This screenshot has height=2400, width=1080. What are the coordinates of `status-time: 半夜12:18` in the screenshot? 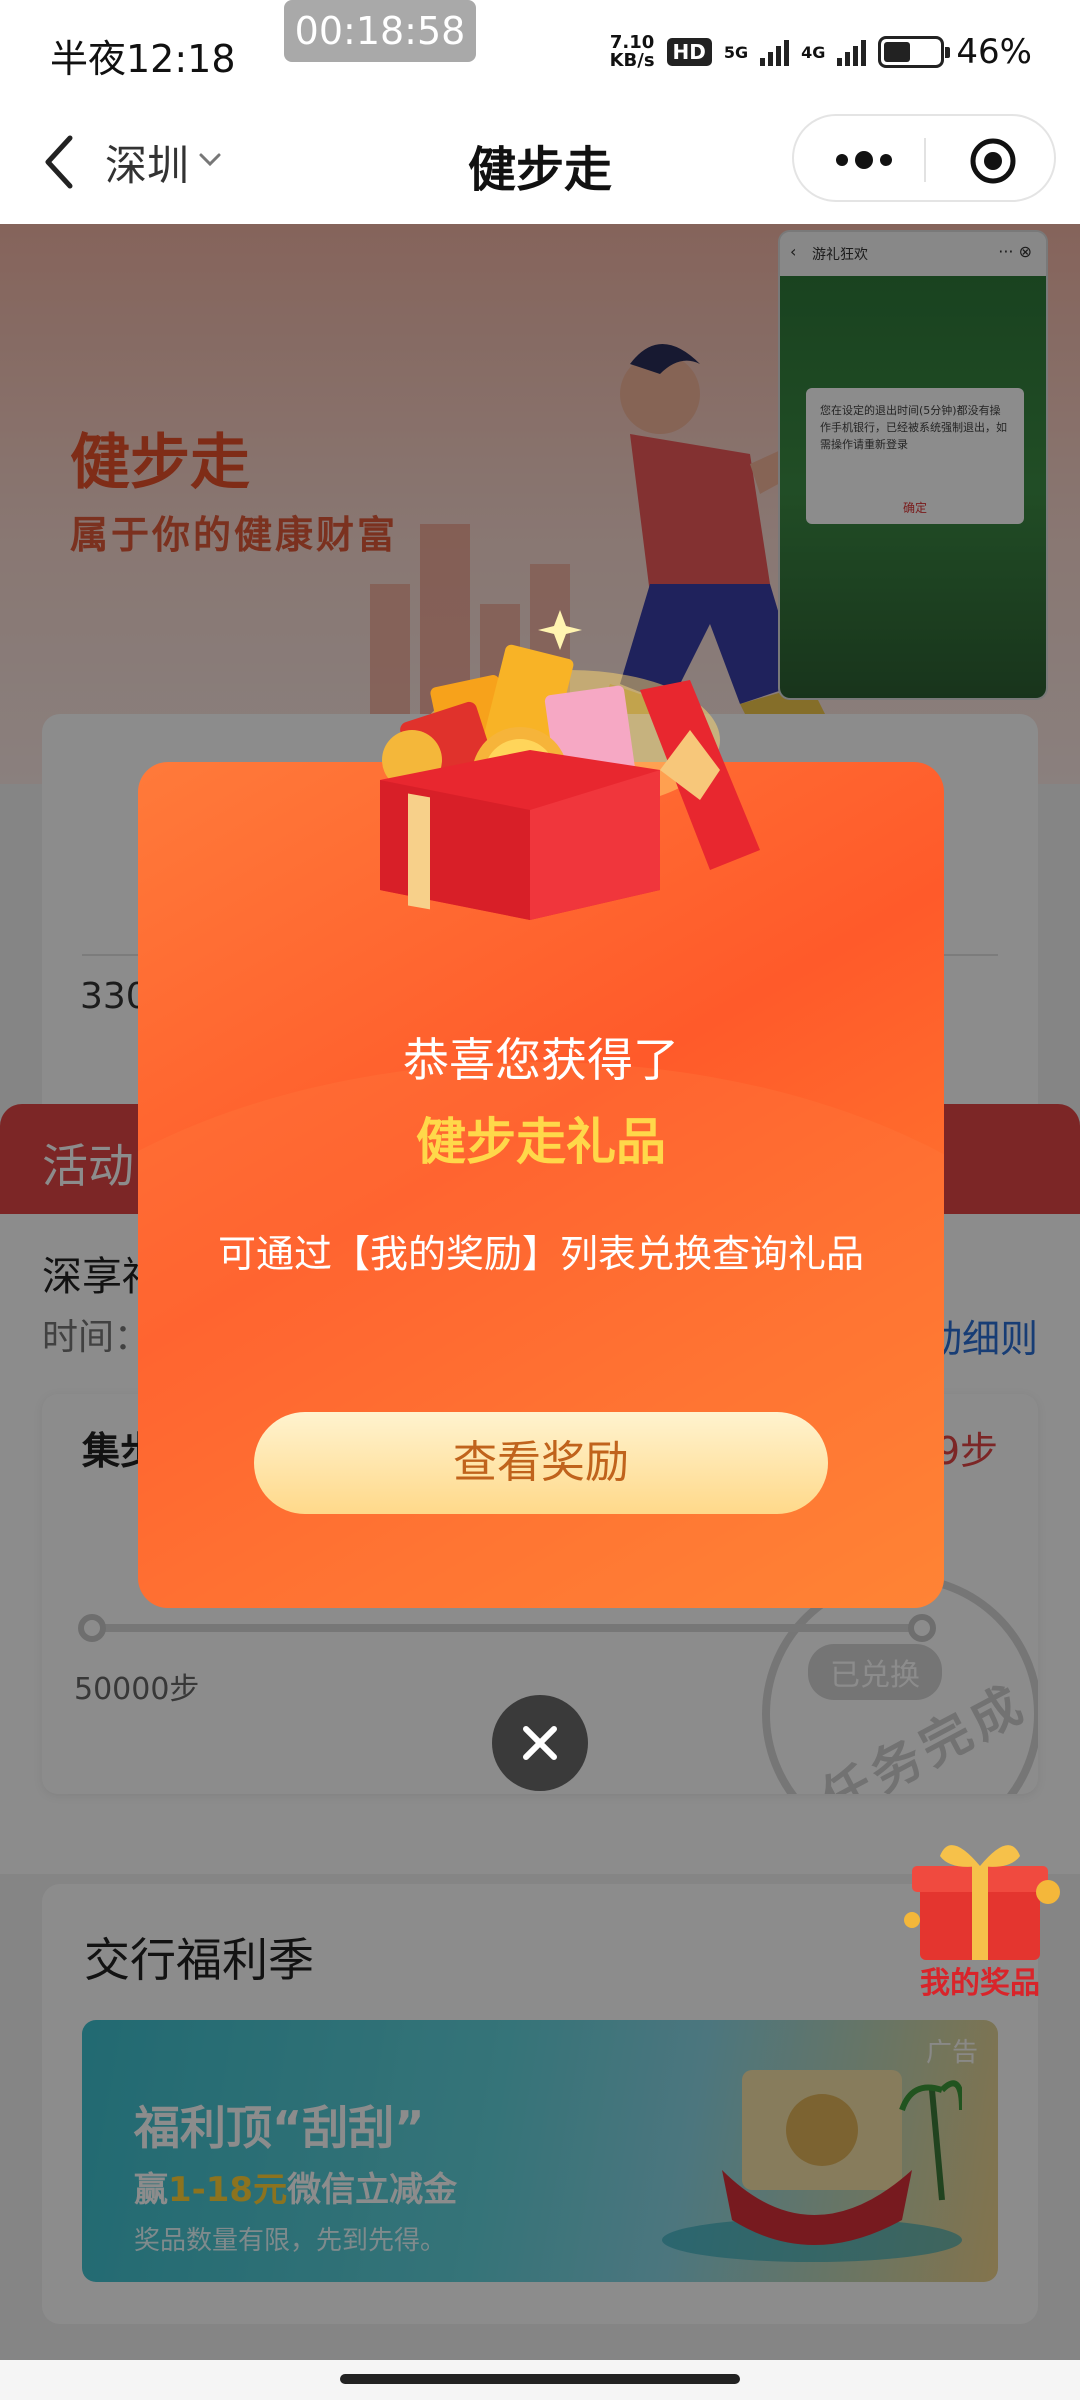 It's located at (143, 59).